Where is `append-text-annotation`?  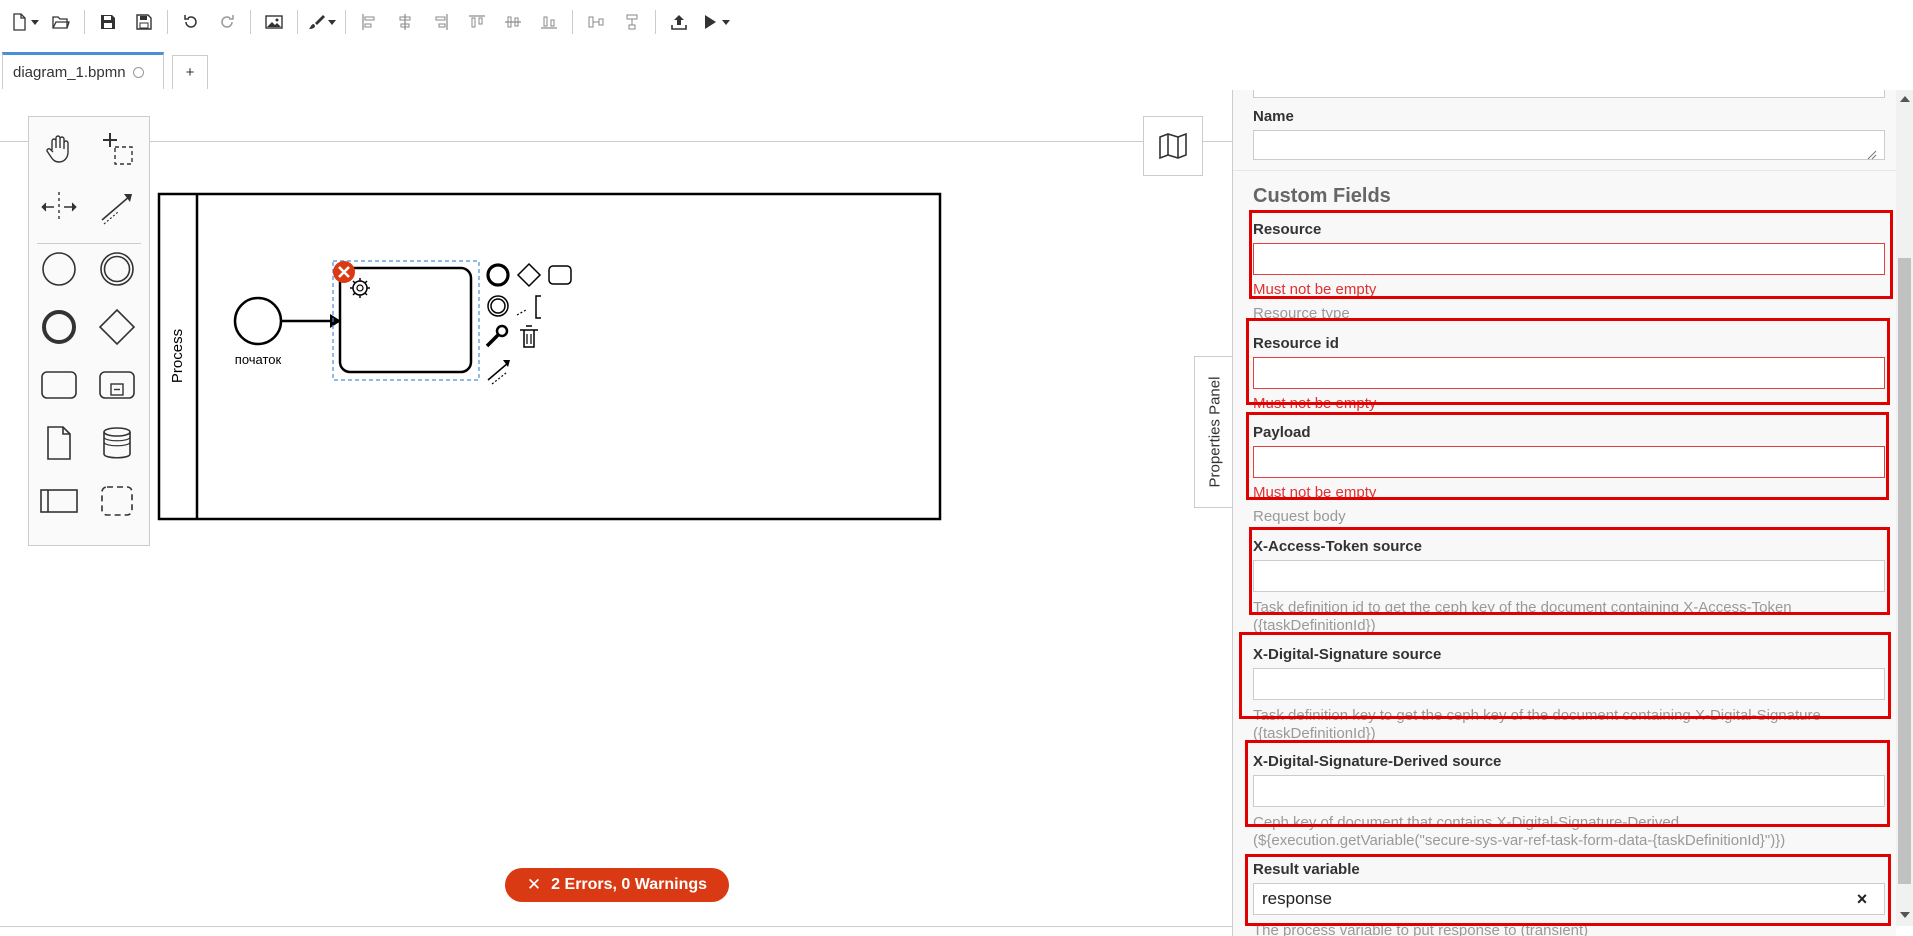 append-text-annotation is located at coordinates (528, 307).